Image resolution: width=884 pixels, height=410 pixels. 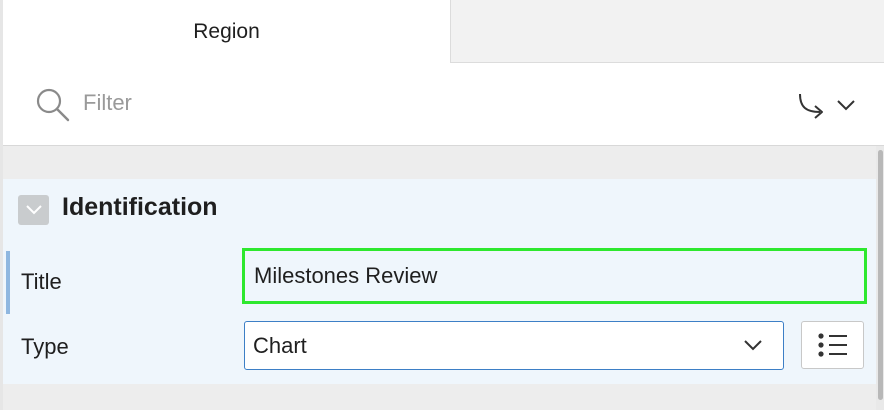 I want to click on list-icon, so click(x=832, y=345).